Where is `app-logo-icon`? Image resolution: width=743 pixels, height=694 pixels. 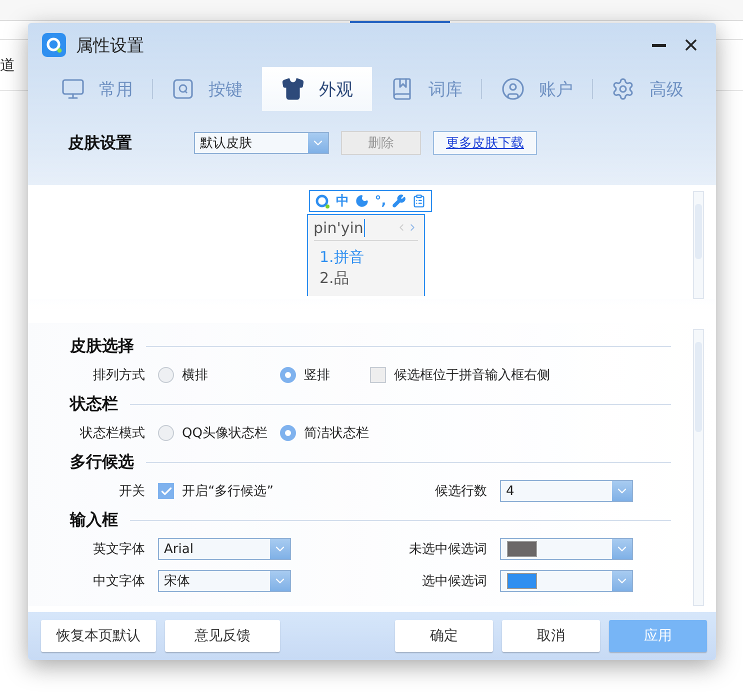 app-logo-icon is located at coordinates (54, 45).